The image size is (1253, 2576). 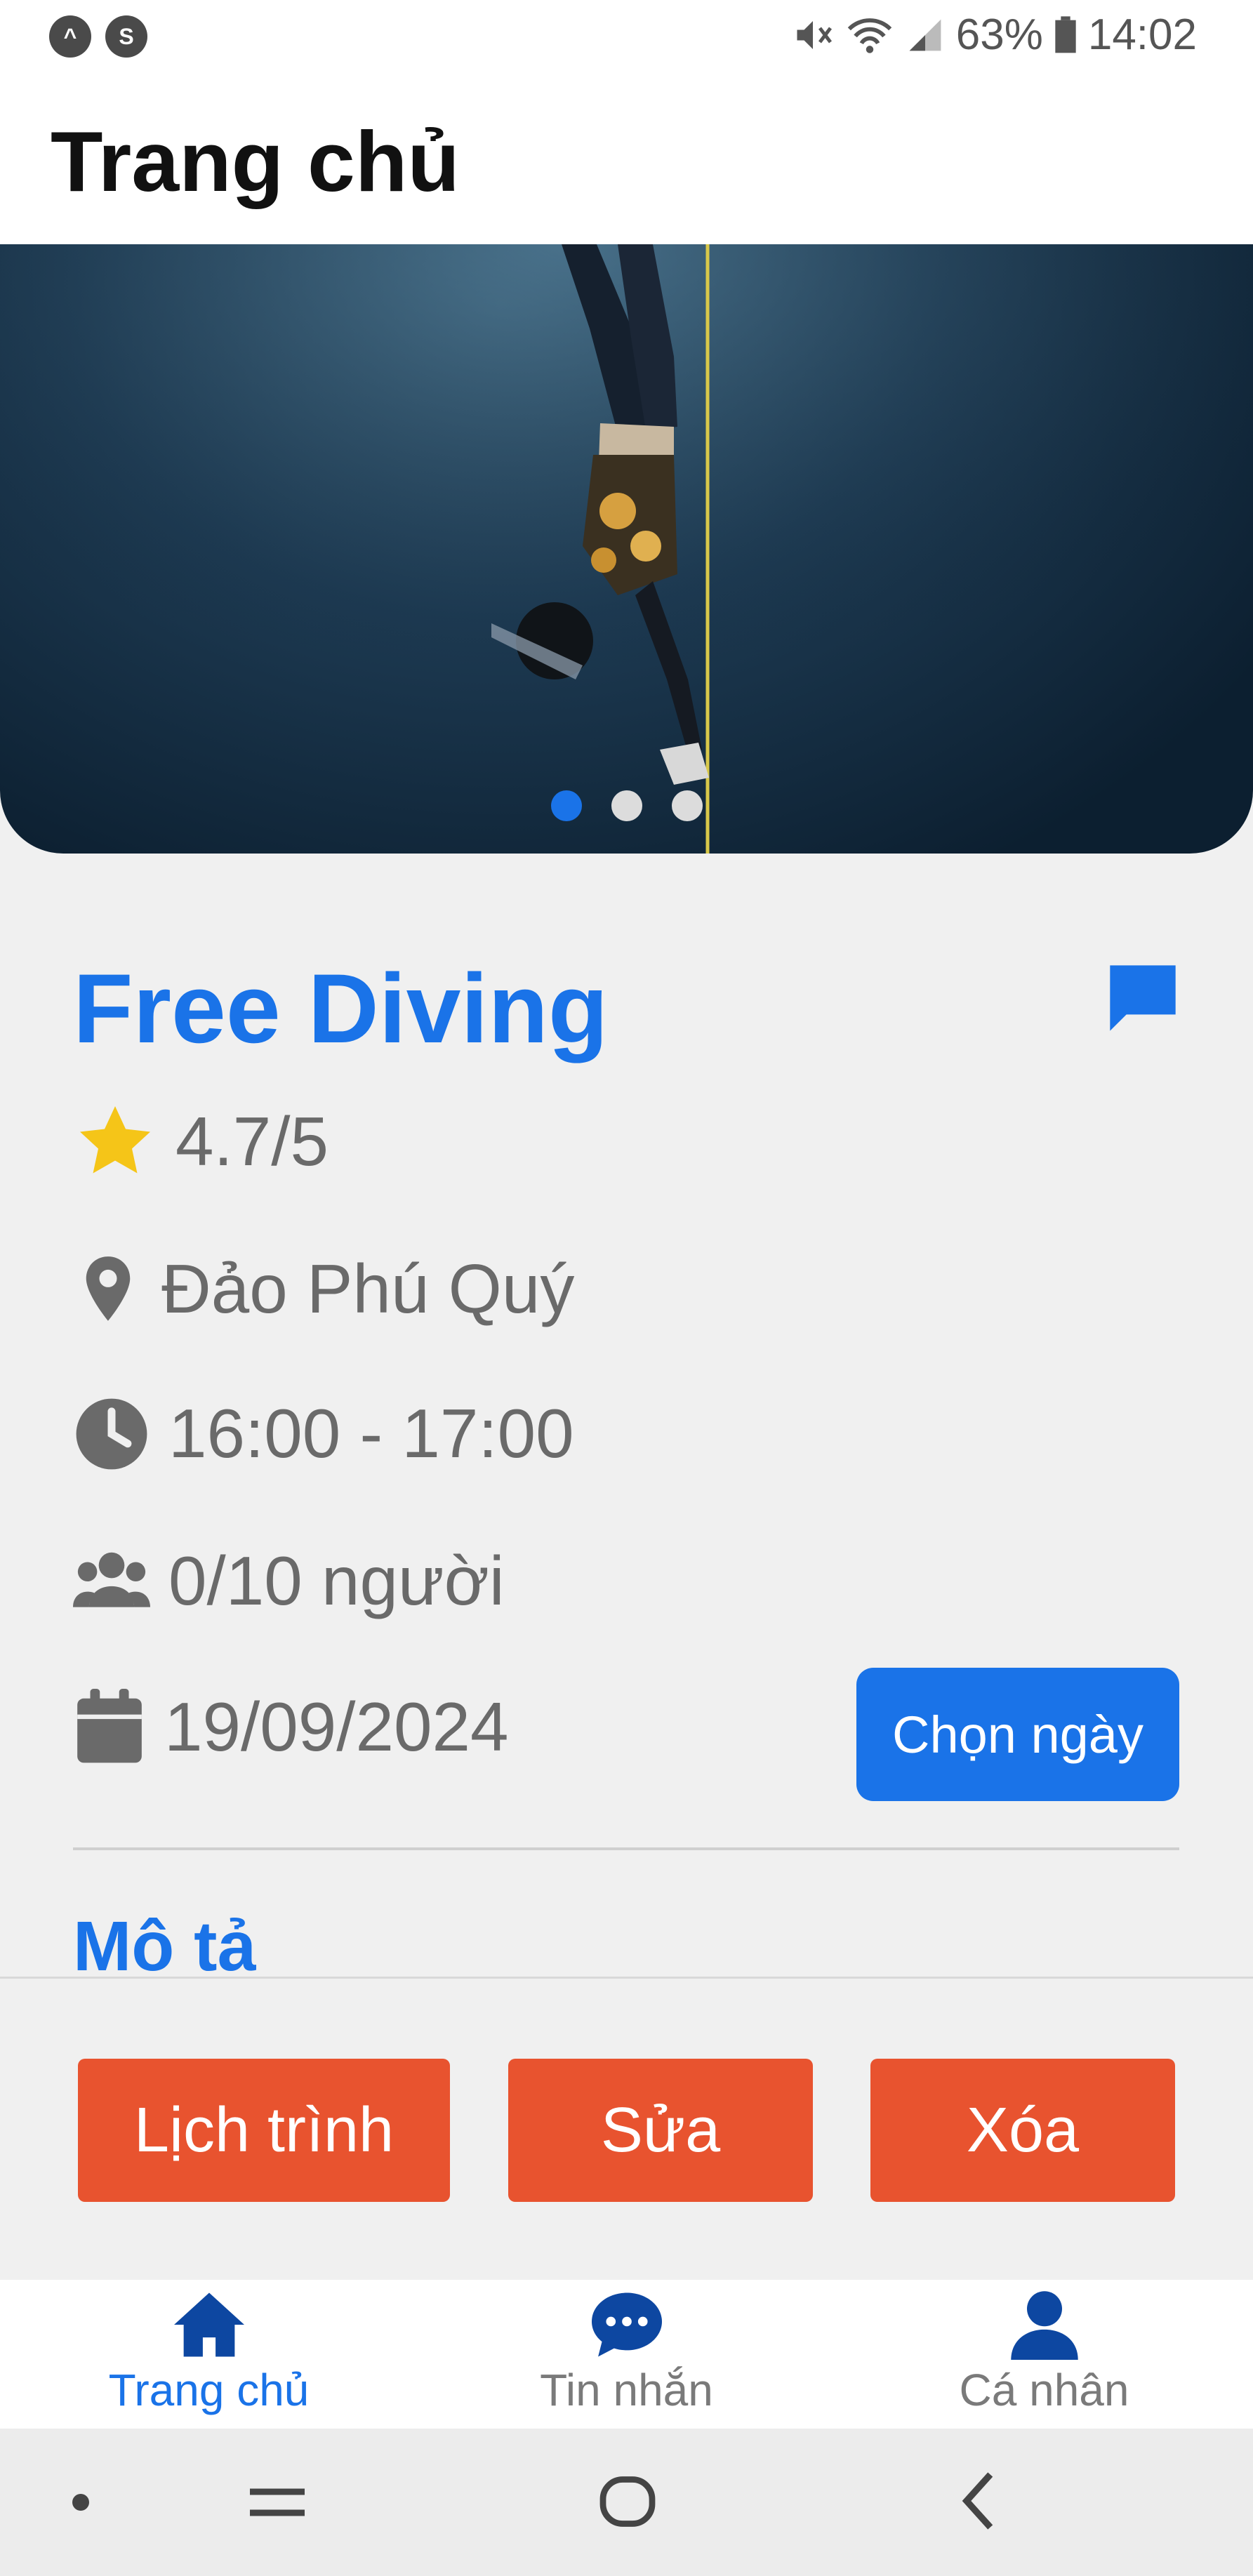 I want to click on page-title: Trang chủ, so click(x=255, y=161).